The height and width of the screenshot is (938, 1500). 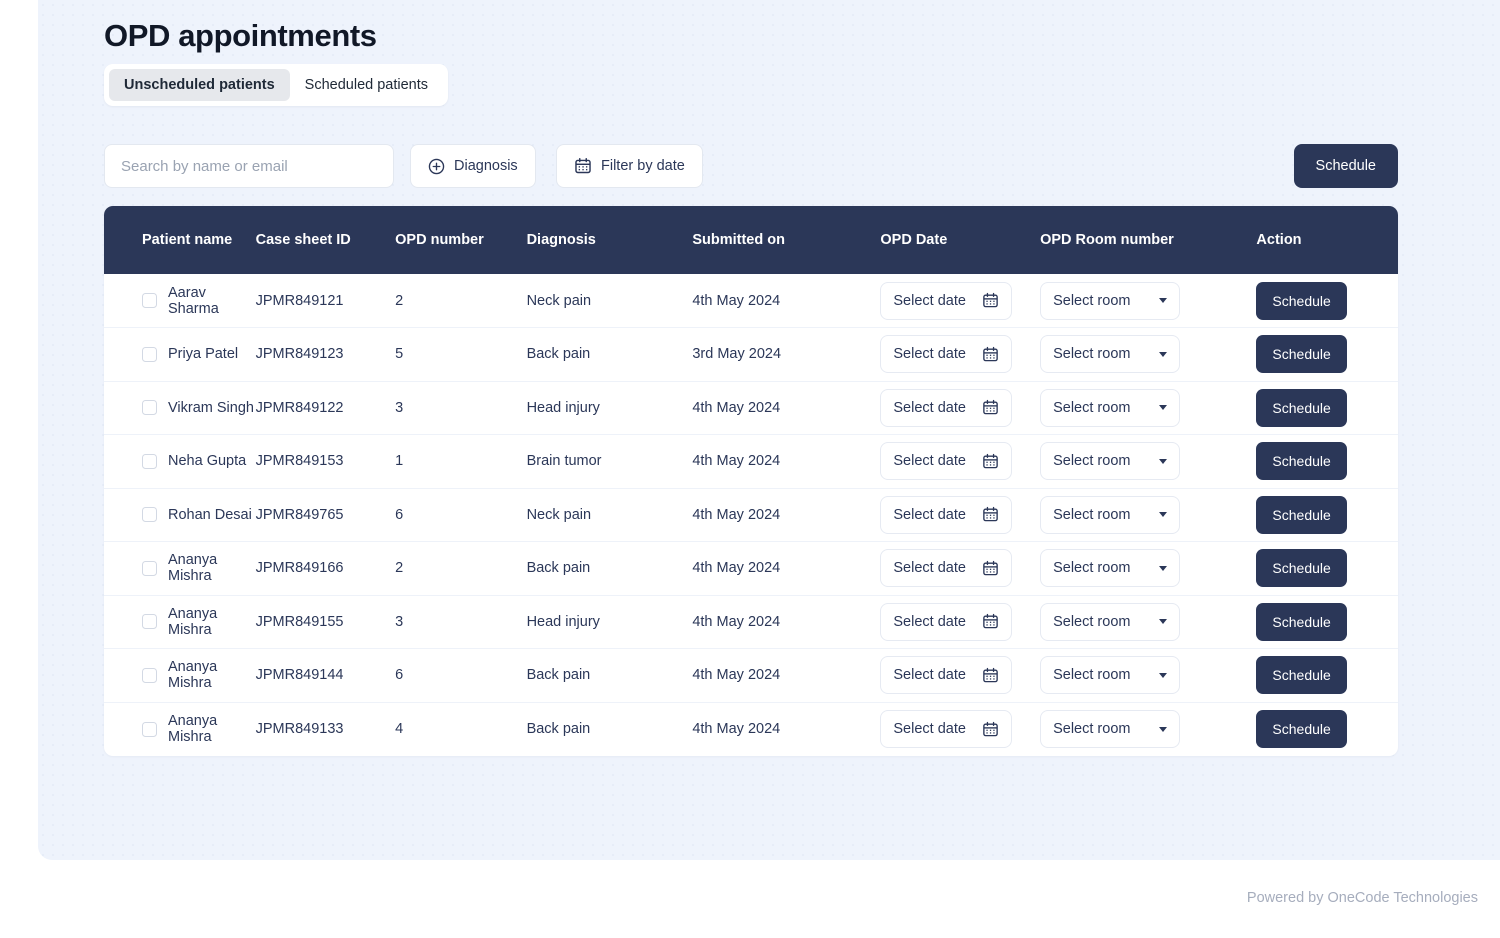 I want to click on cell-patient-name: Ananya Mishra, so click(x=180, y=622).